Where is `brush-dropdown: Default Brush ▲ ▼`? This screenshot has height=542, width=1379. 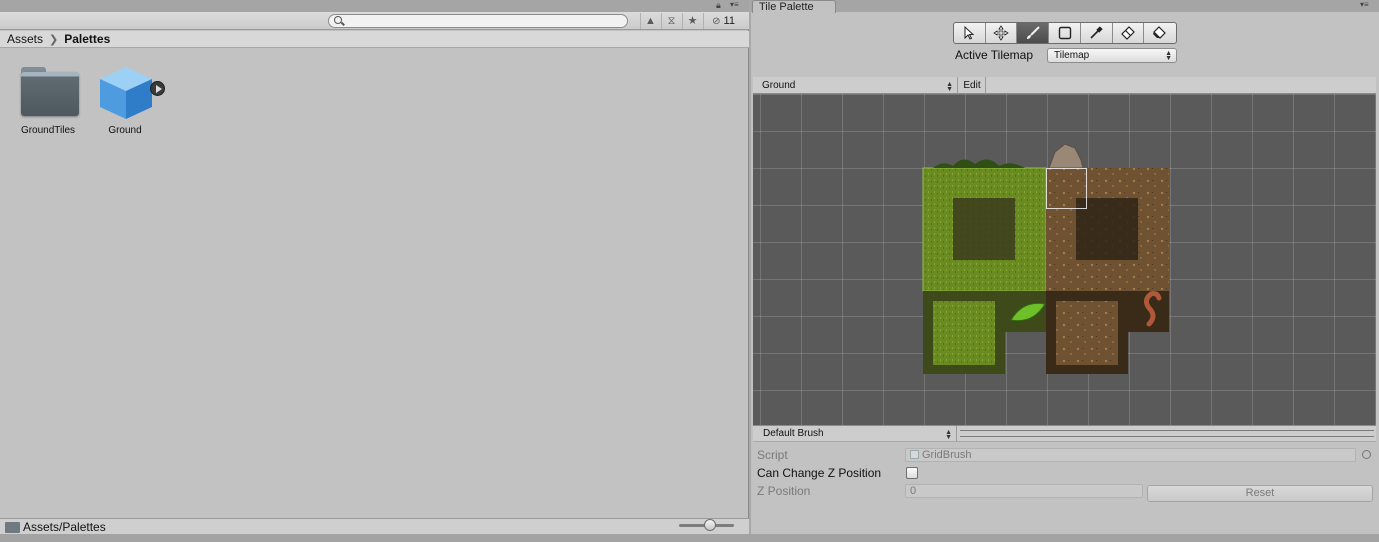
brush-dropdown: Default Brush ▲ ▼ is located at coordinates (857, 433).